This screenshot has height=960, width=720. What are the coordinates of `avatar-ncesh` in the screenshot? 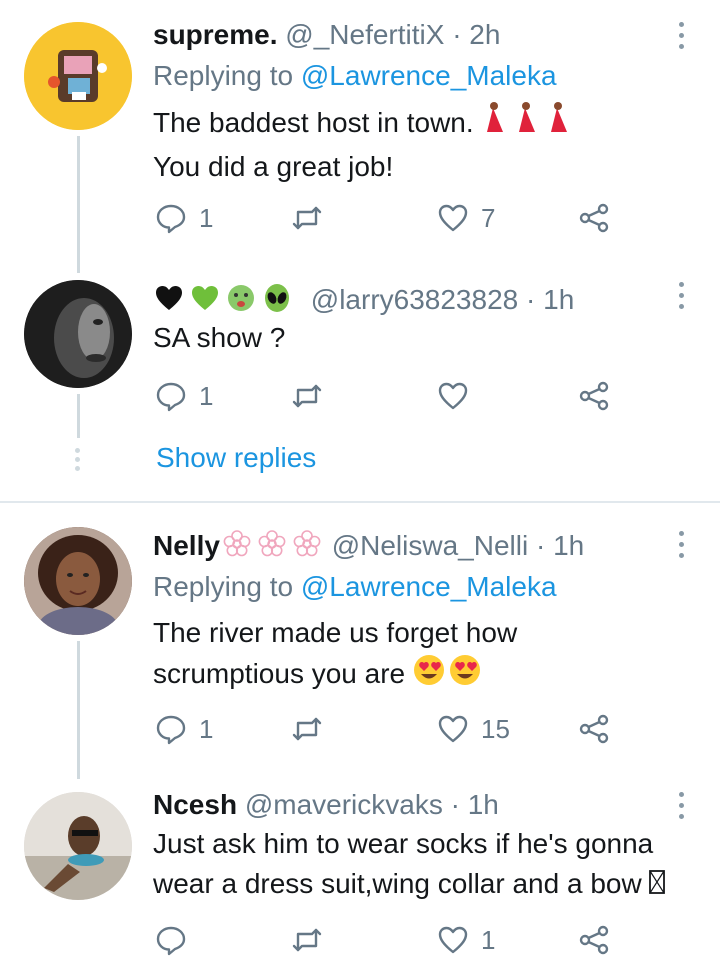 It's located at (78, 846).